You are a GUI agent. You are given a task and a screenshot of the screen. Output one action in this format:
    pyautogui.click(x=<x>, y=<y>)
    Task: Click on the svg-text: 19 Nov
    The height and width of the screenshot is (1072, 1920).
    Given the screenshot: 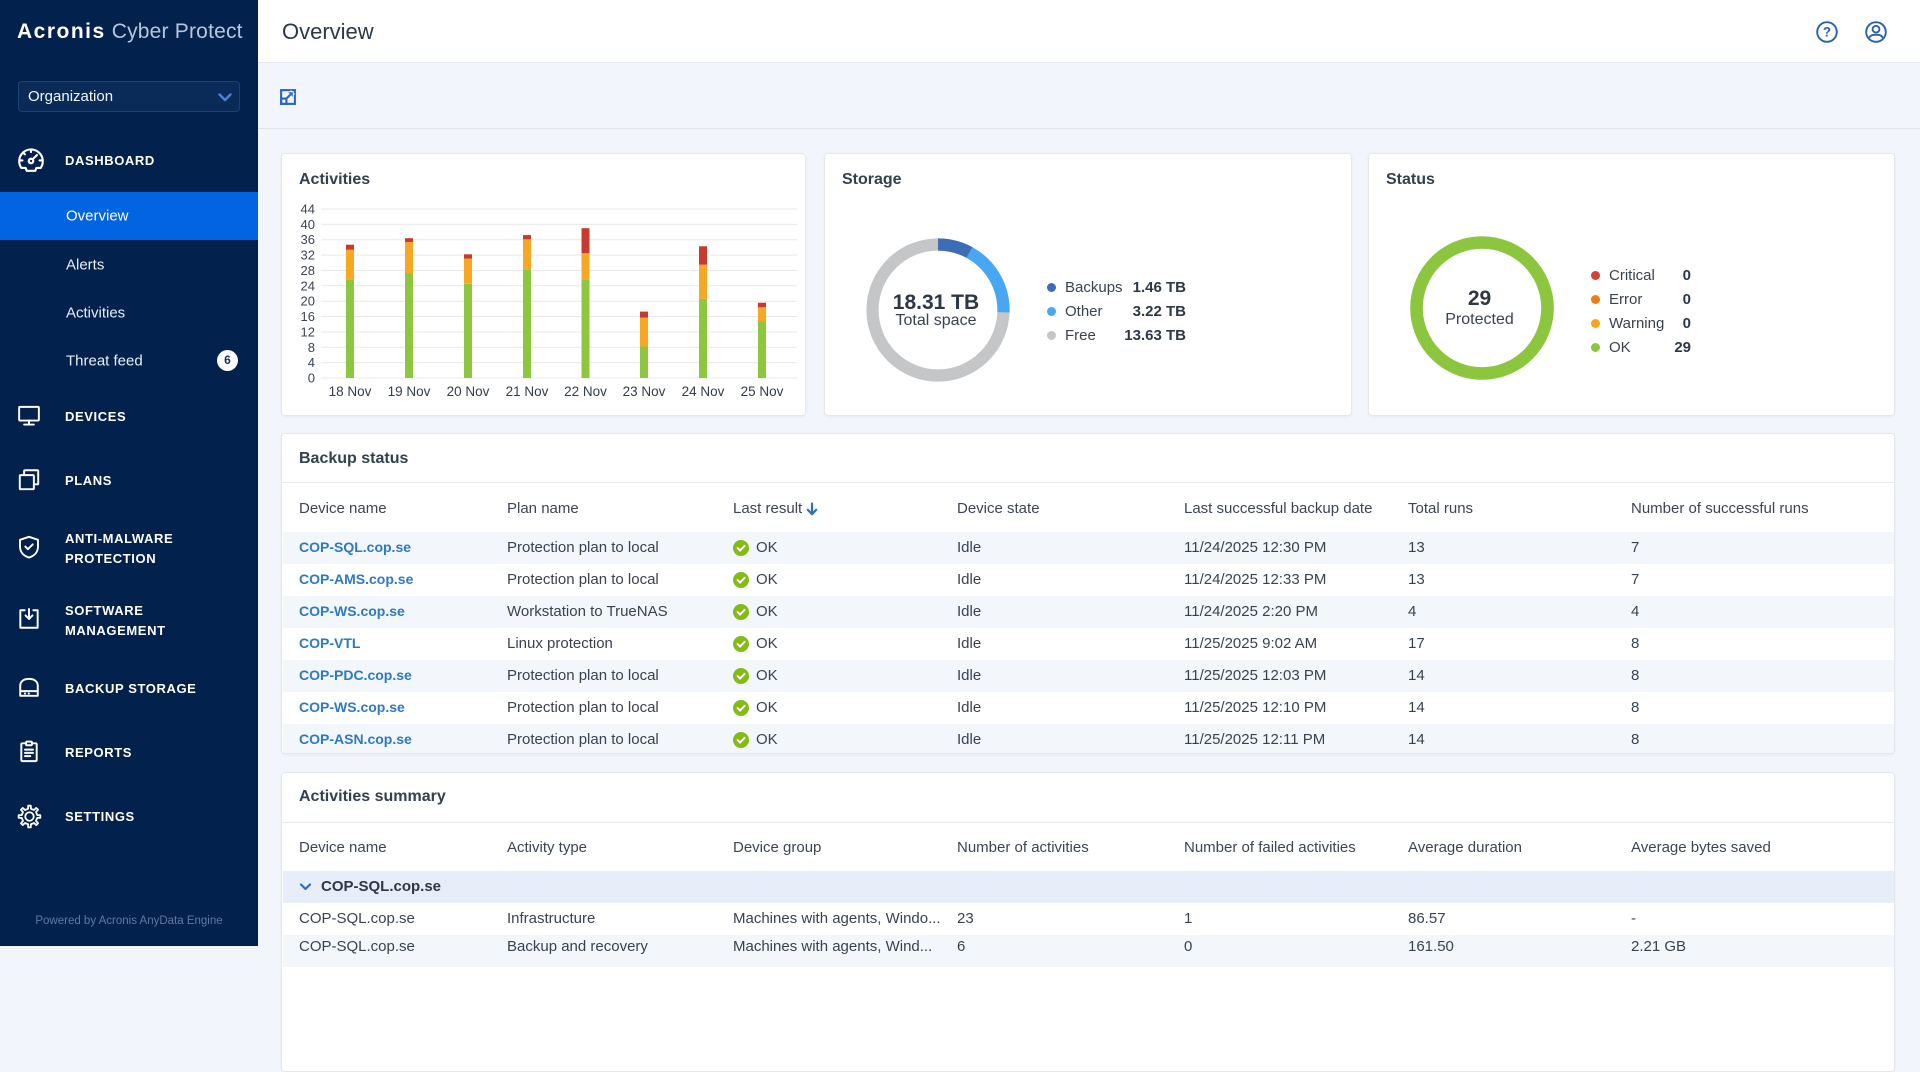 What is the action you would take?
    pyautogui.click(x=409, y=391)
    